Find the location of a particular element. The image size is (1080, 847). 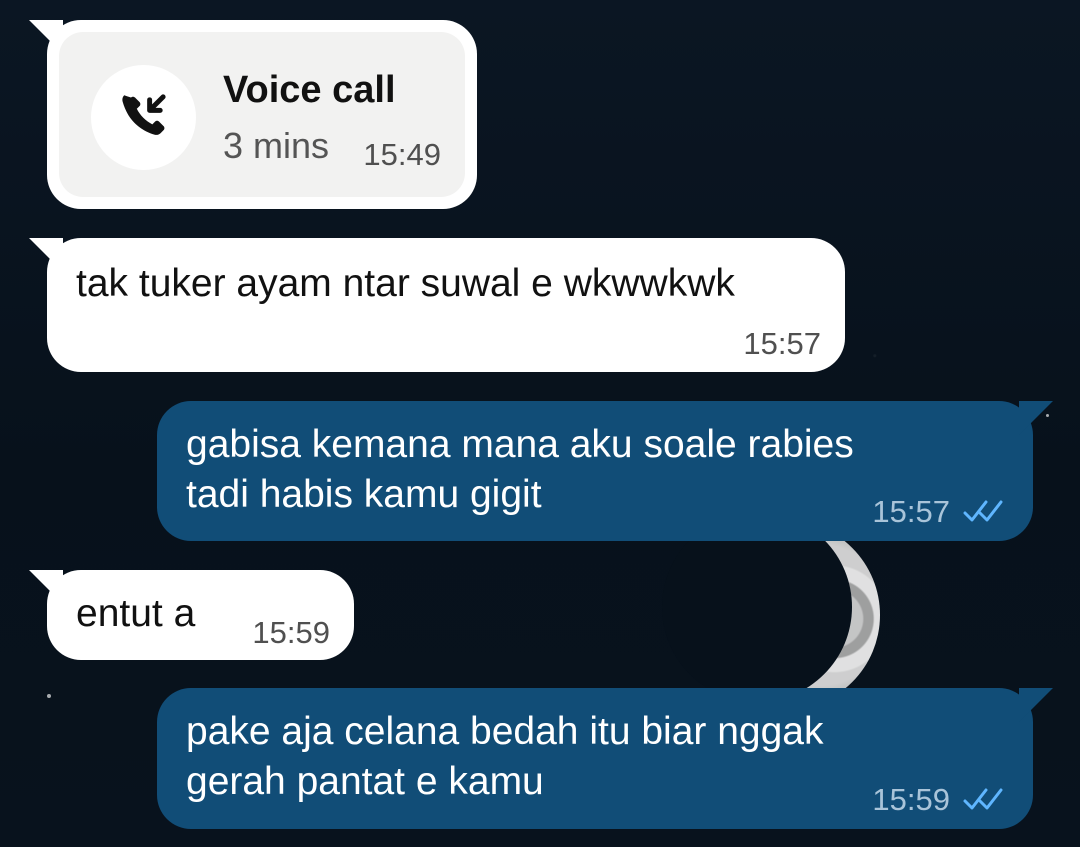

voice-call-time: 15:49 is located at coordinates (402, 154).